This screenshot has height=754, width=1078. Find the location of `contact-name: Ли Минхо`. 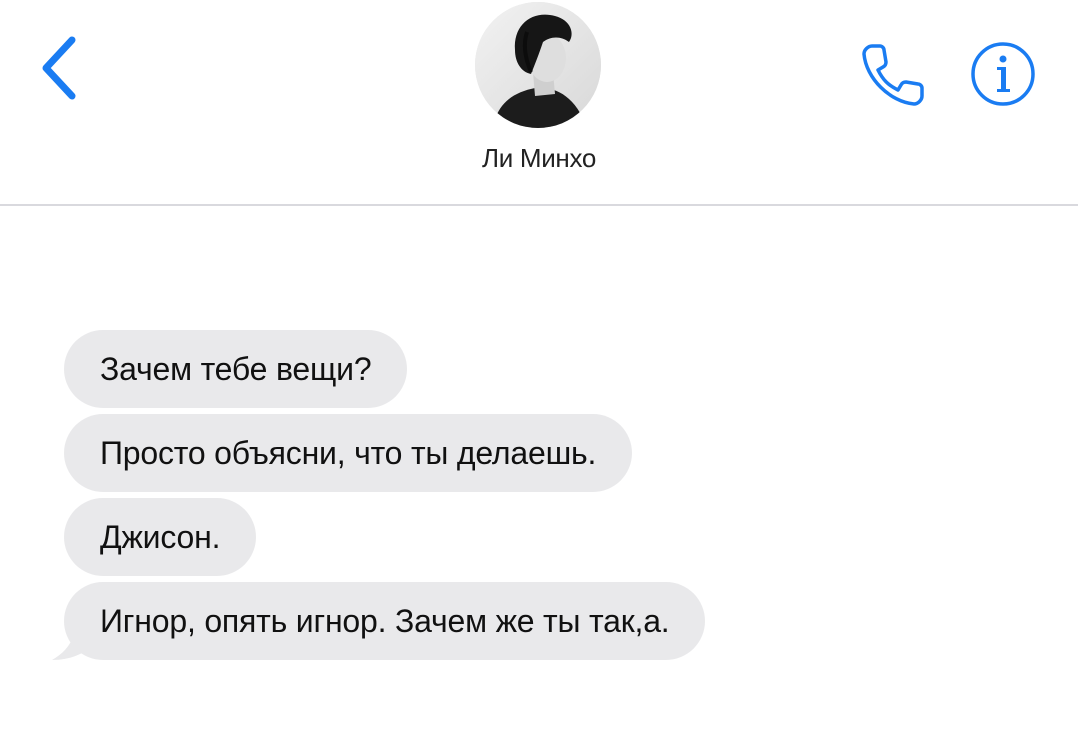

contact-name: Ли Минхо is located at coordinates (539, 158).